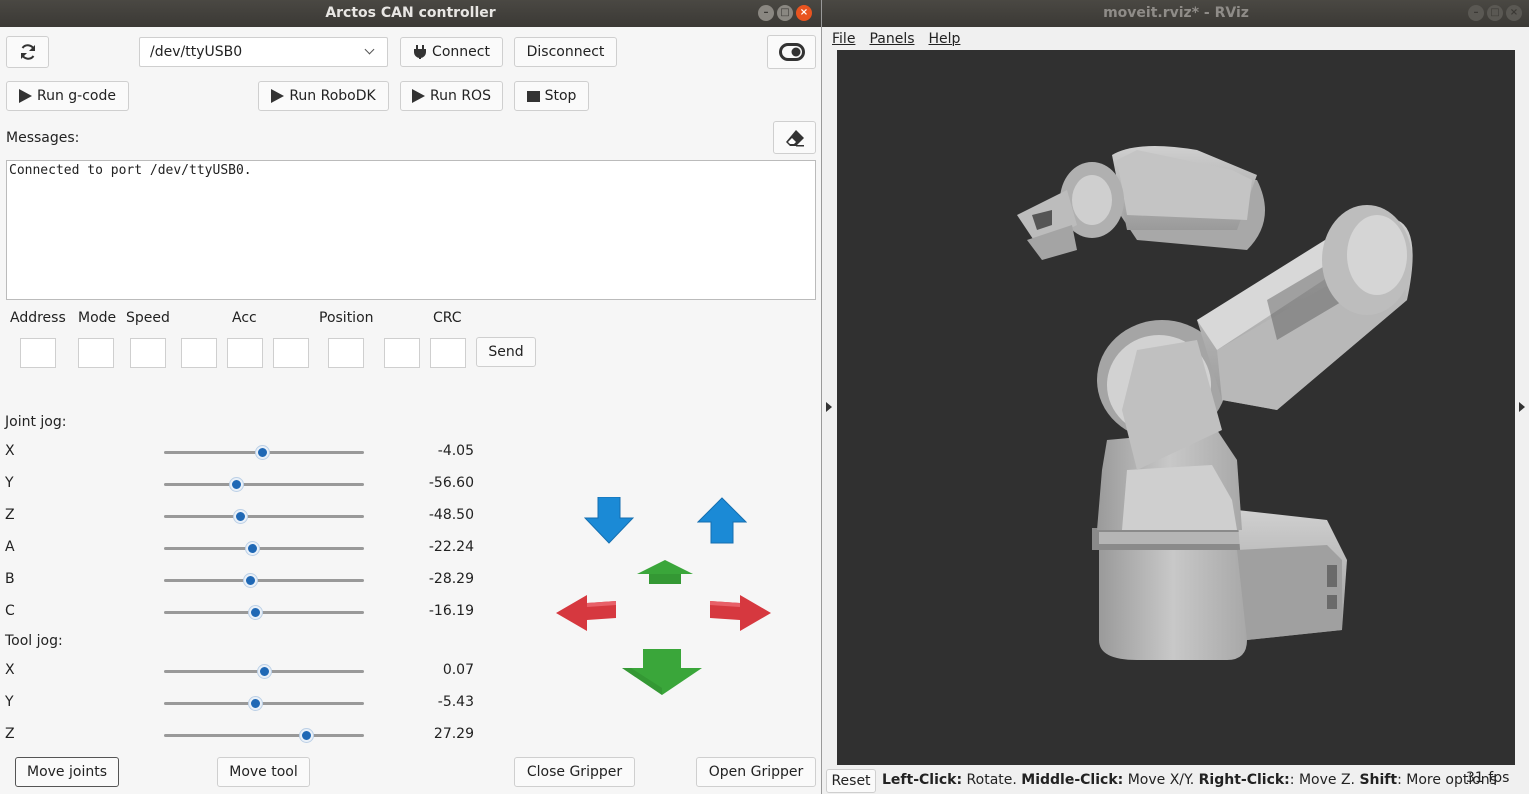  I want to click on arrow-left-red-icon, so click(586, 613).